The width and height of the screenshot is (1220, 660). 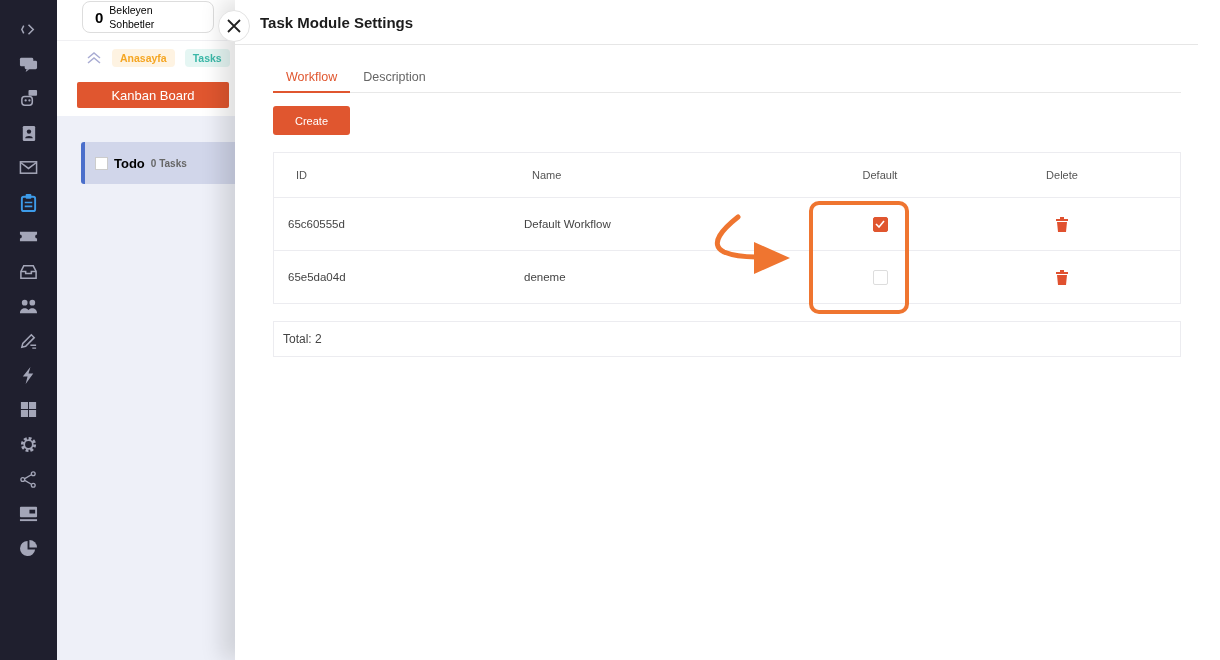 What do you see at coordinates (28, 548) in the screenshot?
I see `sidebar-pie-icon` at bounding box center [28, 548].